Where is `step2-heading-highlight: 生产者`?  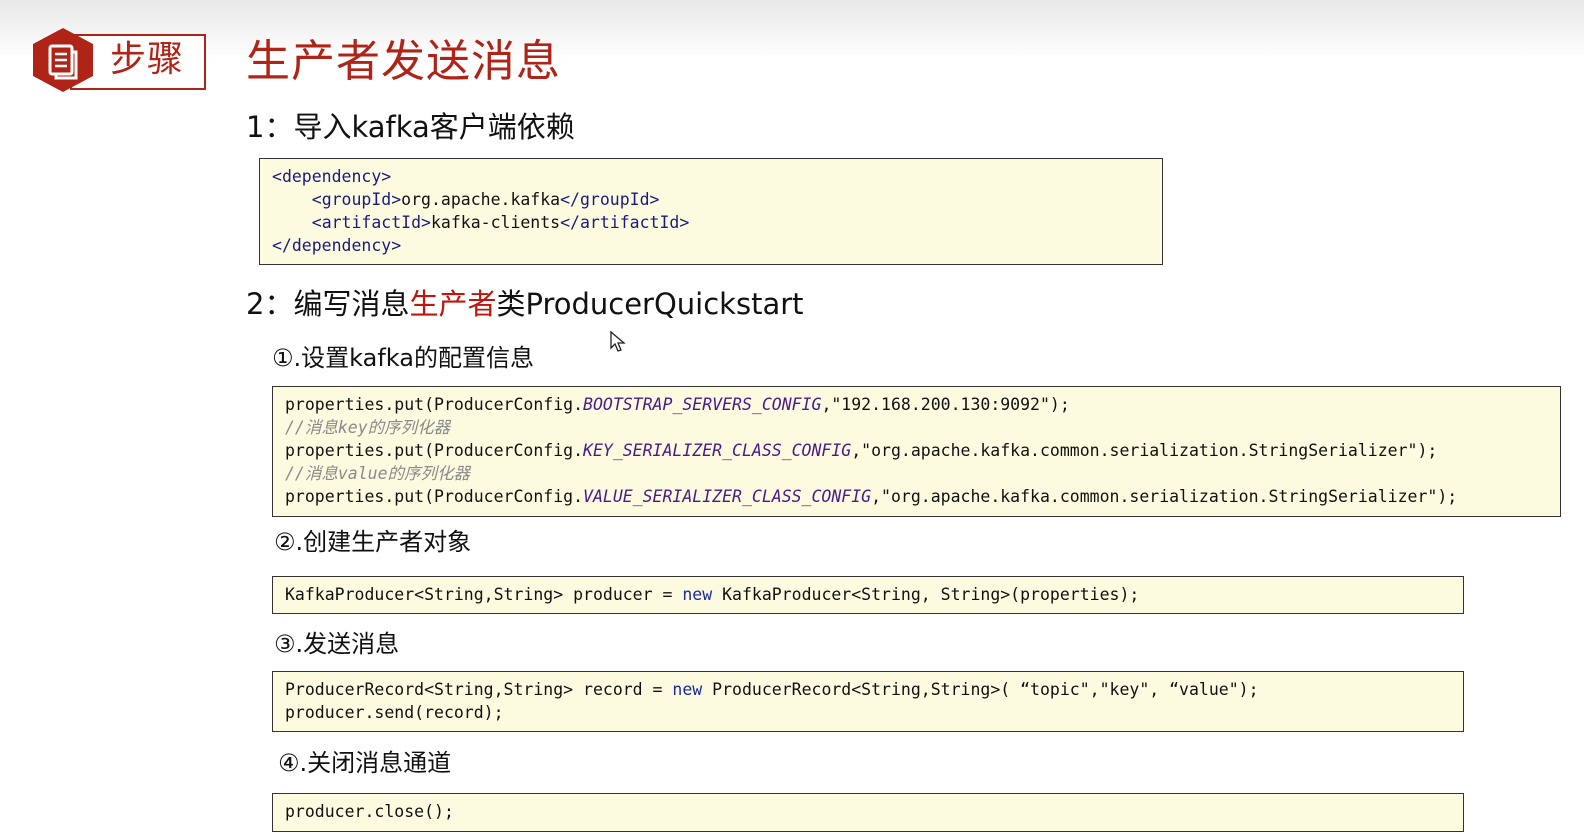 step2-heading-highlight: 生产者 is located at coordinates (453, 304).